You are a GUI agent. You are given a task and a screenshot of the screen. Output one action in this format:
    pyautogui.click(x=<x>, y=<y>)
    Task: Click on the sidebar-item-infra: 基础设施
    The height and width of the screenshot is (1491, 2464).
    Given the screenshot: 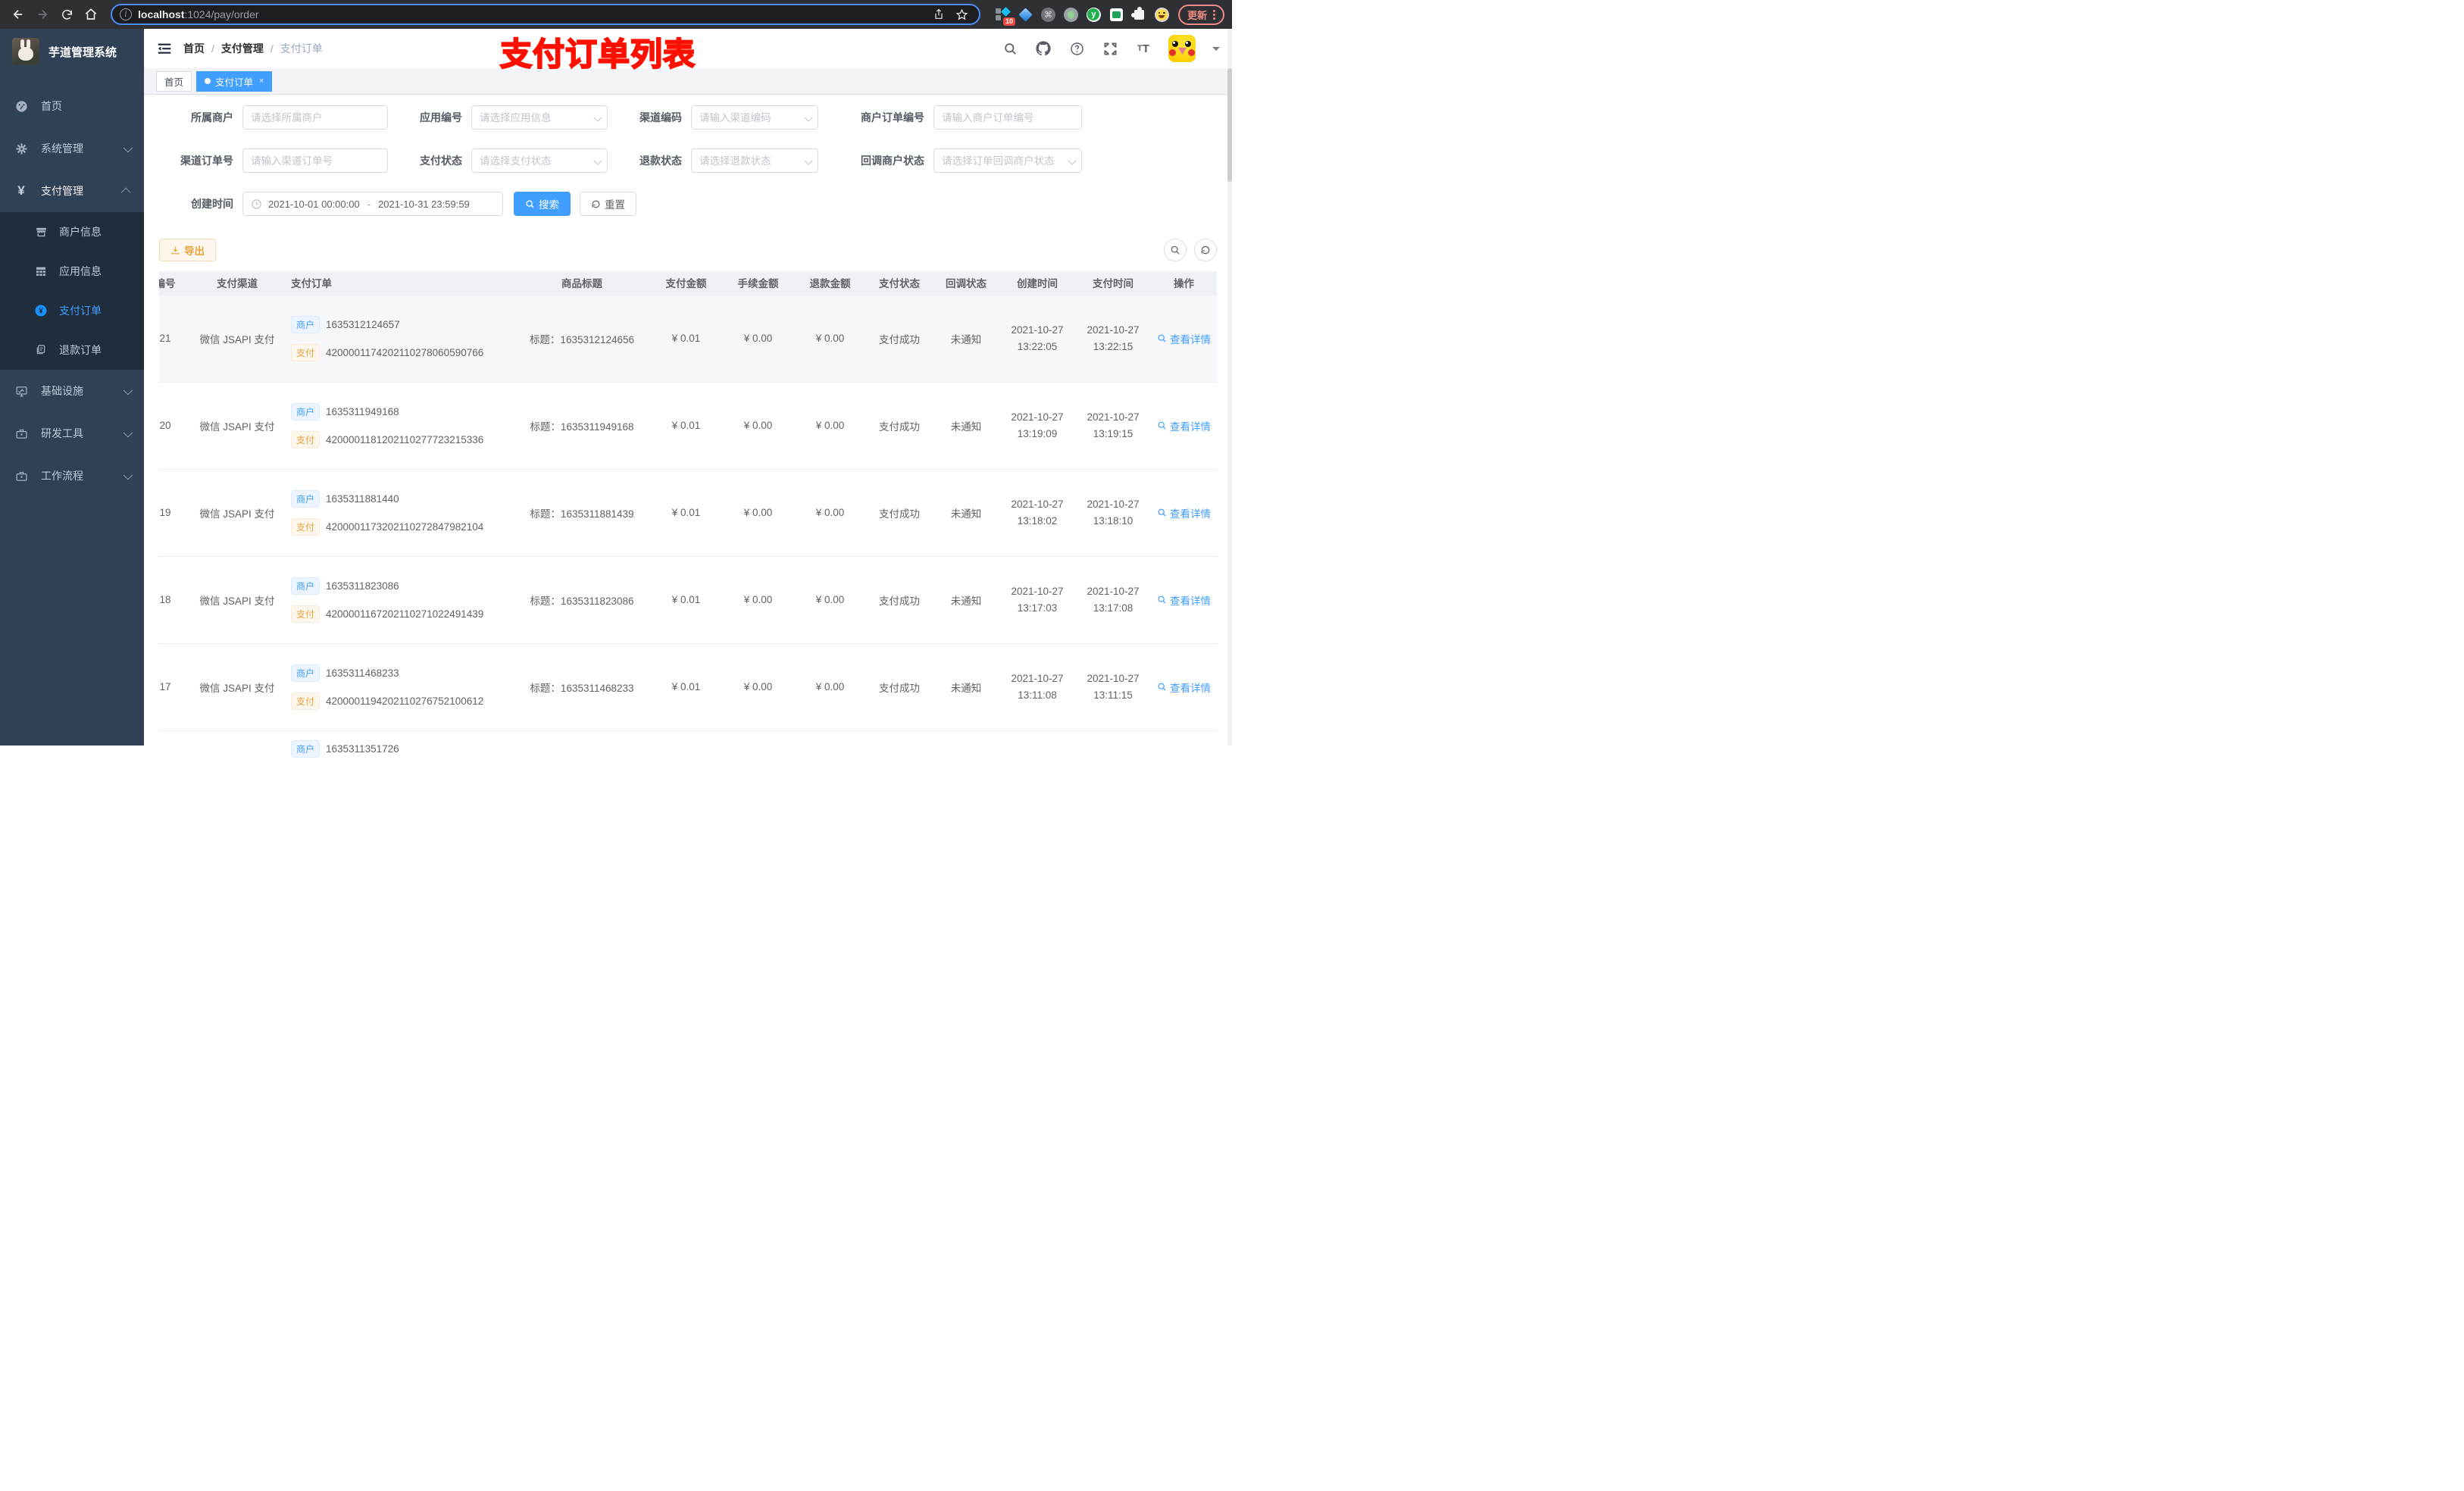 What is the action you would take?
    pyautogui.click(x=72, y=391)
    